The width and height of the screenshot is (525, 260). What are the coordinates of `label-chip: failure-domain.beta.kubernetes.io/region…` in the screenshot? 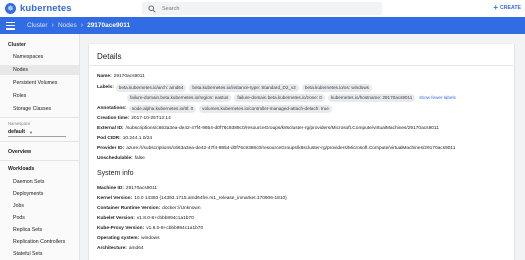 It's located at (179, 98).